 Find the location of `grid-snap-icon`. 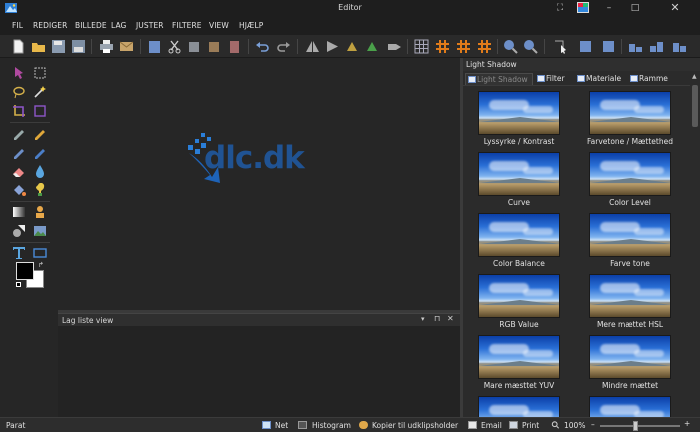

grid-snap-icon is located at coordinates (442, 46).